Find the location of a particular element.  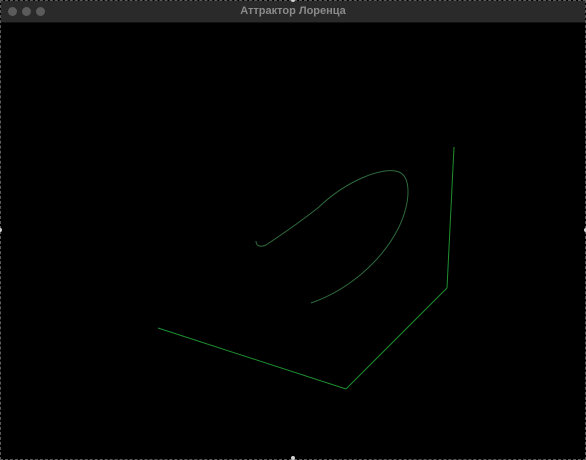

resize-handle-bottom is located at coordinates (293, 458).